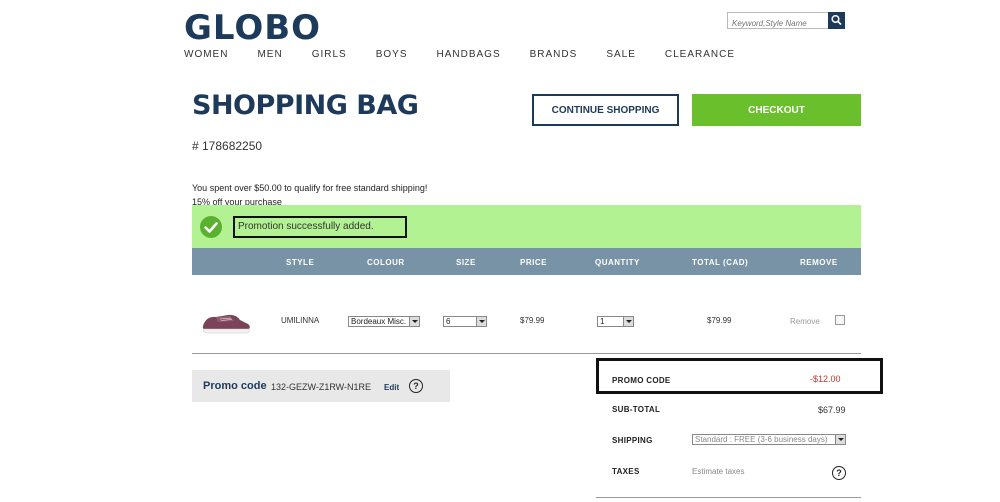  I want to click on search-icon, so click(836, 20).